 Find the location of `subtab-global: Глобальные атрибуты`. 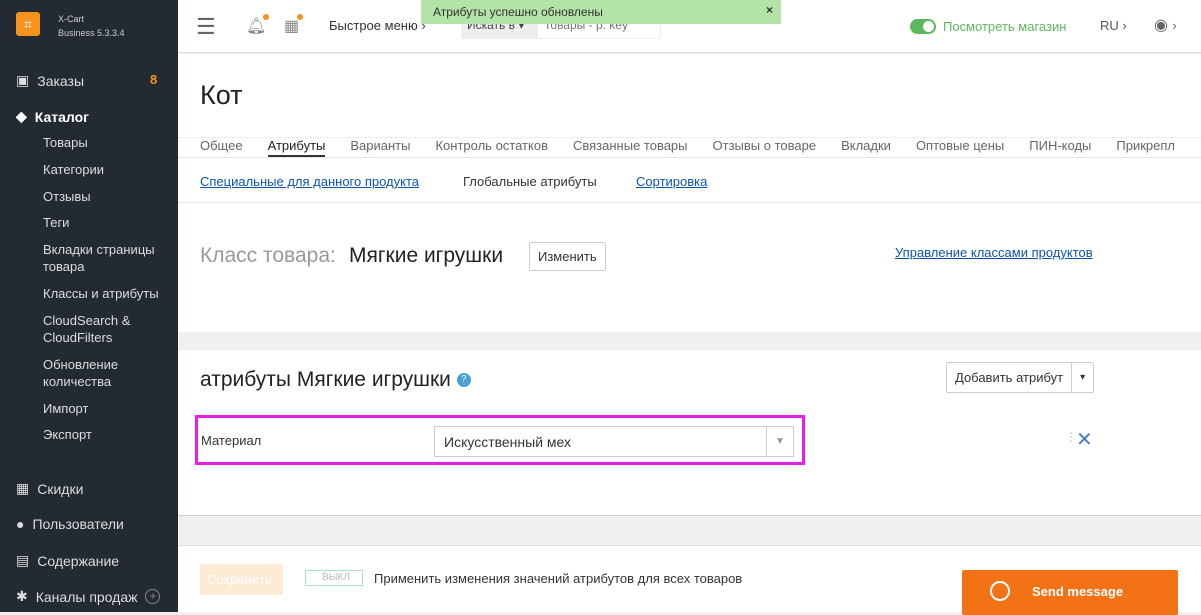

subtab-global: Глобальные атрибуты is located at coordinates (530, 181).